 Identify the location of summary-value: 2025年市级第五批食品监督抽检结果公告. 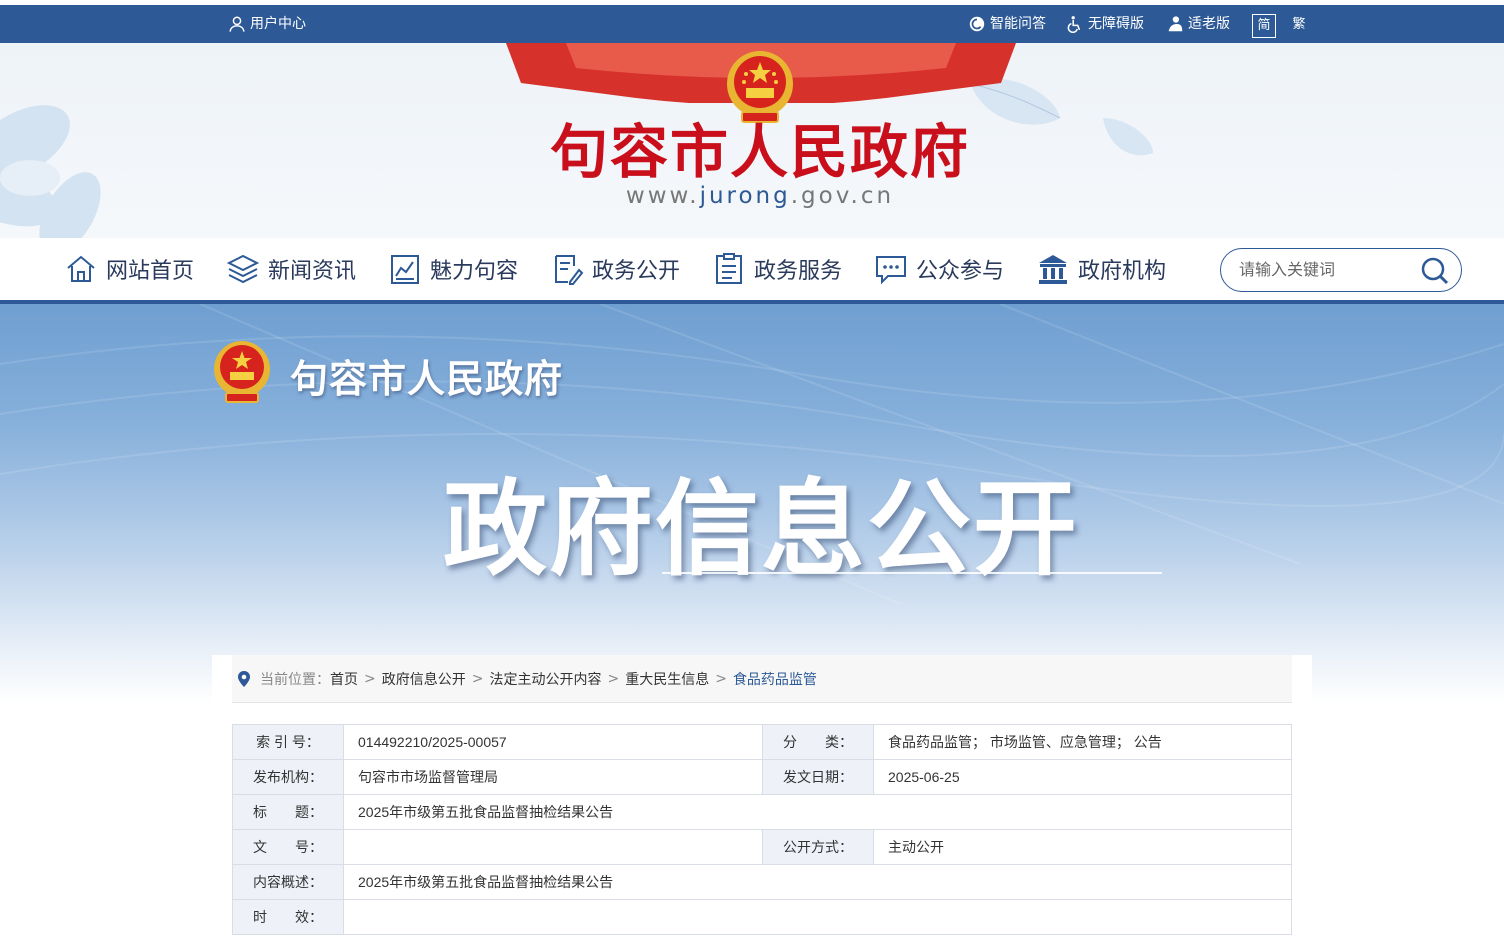
(817, 882).